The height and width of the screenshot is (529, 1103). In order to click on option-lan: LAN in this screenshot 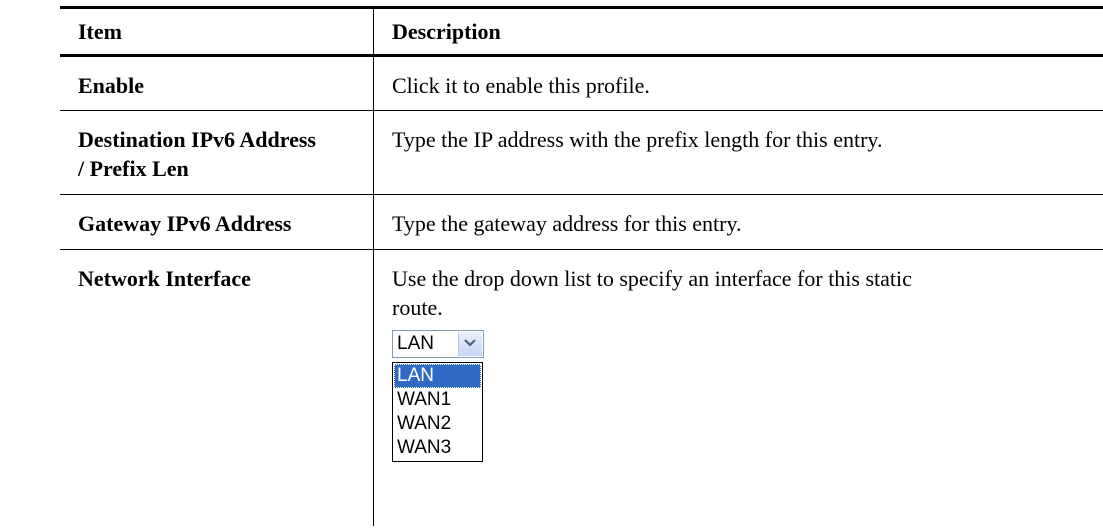, I will do `click(437, 376)`.